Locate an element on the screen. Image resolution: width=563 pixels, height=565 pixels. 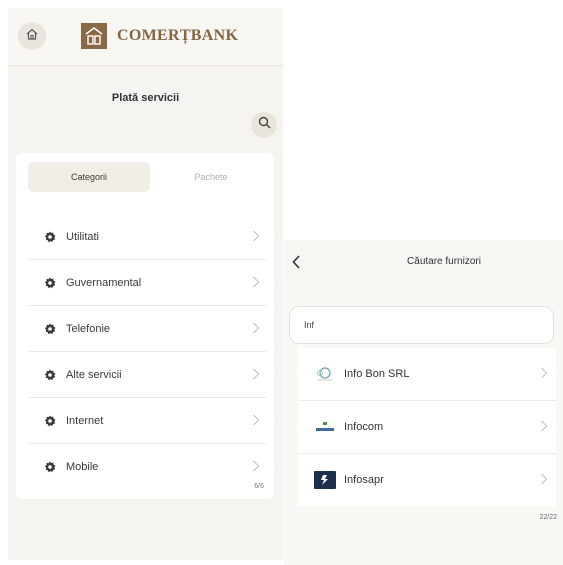
category-item-guvernamental: Guvernamental is located at coordinates (147, 283).